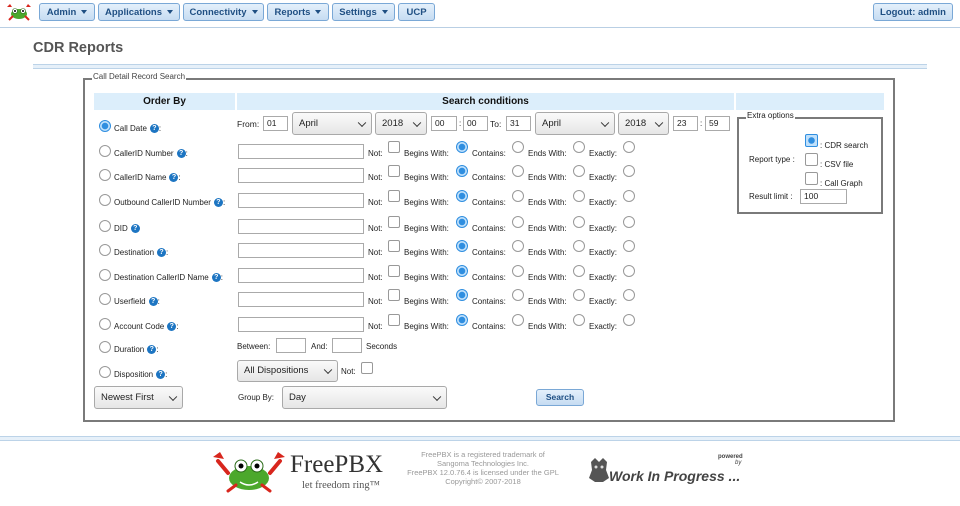 Image resolution: width=960 pixels, height=506 pixels. Describe the element at coordinates (643, 123) in the screenshot. I see `to-year-select: 2018` at that location.